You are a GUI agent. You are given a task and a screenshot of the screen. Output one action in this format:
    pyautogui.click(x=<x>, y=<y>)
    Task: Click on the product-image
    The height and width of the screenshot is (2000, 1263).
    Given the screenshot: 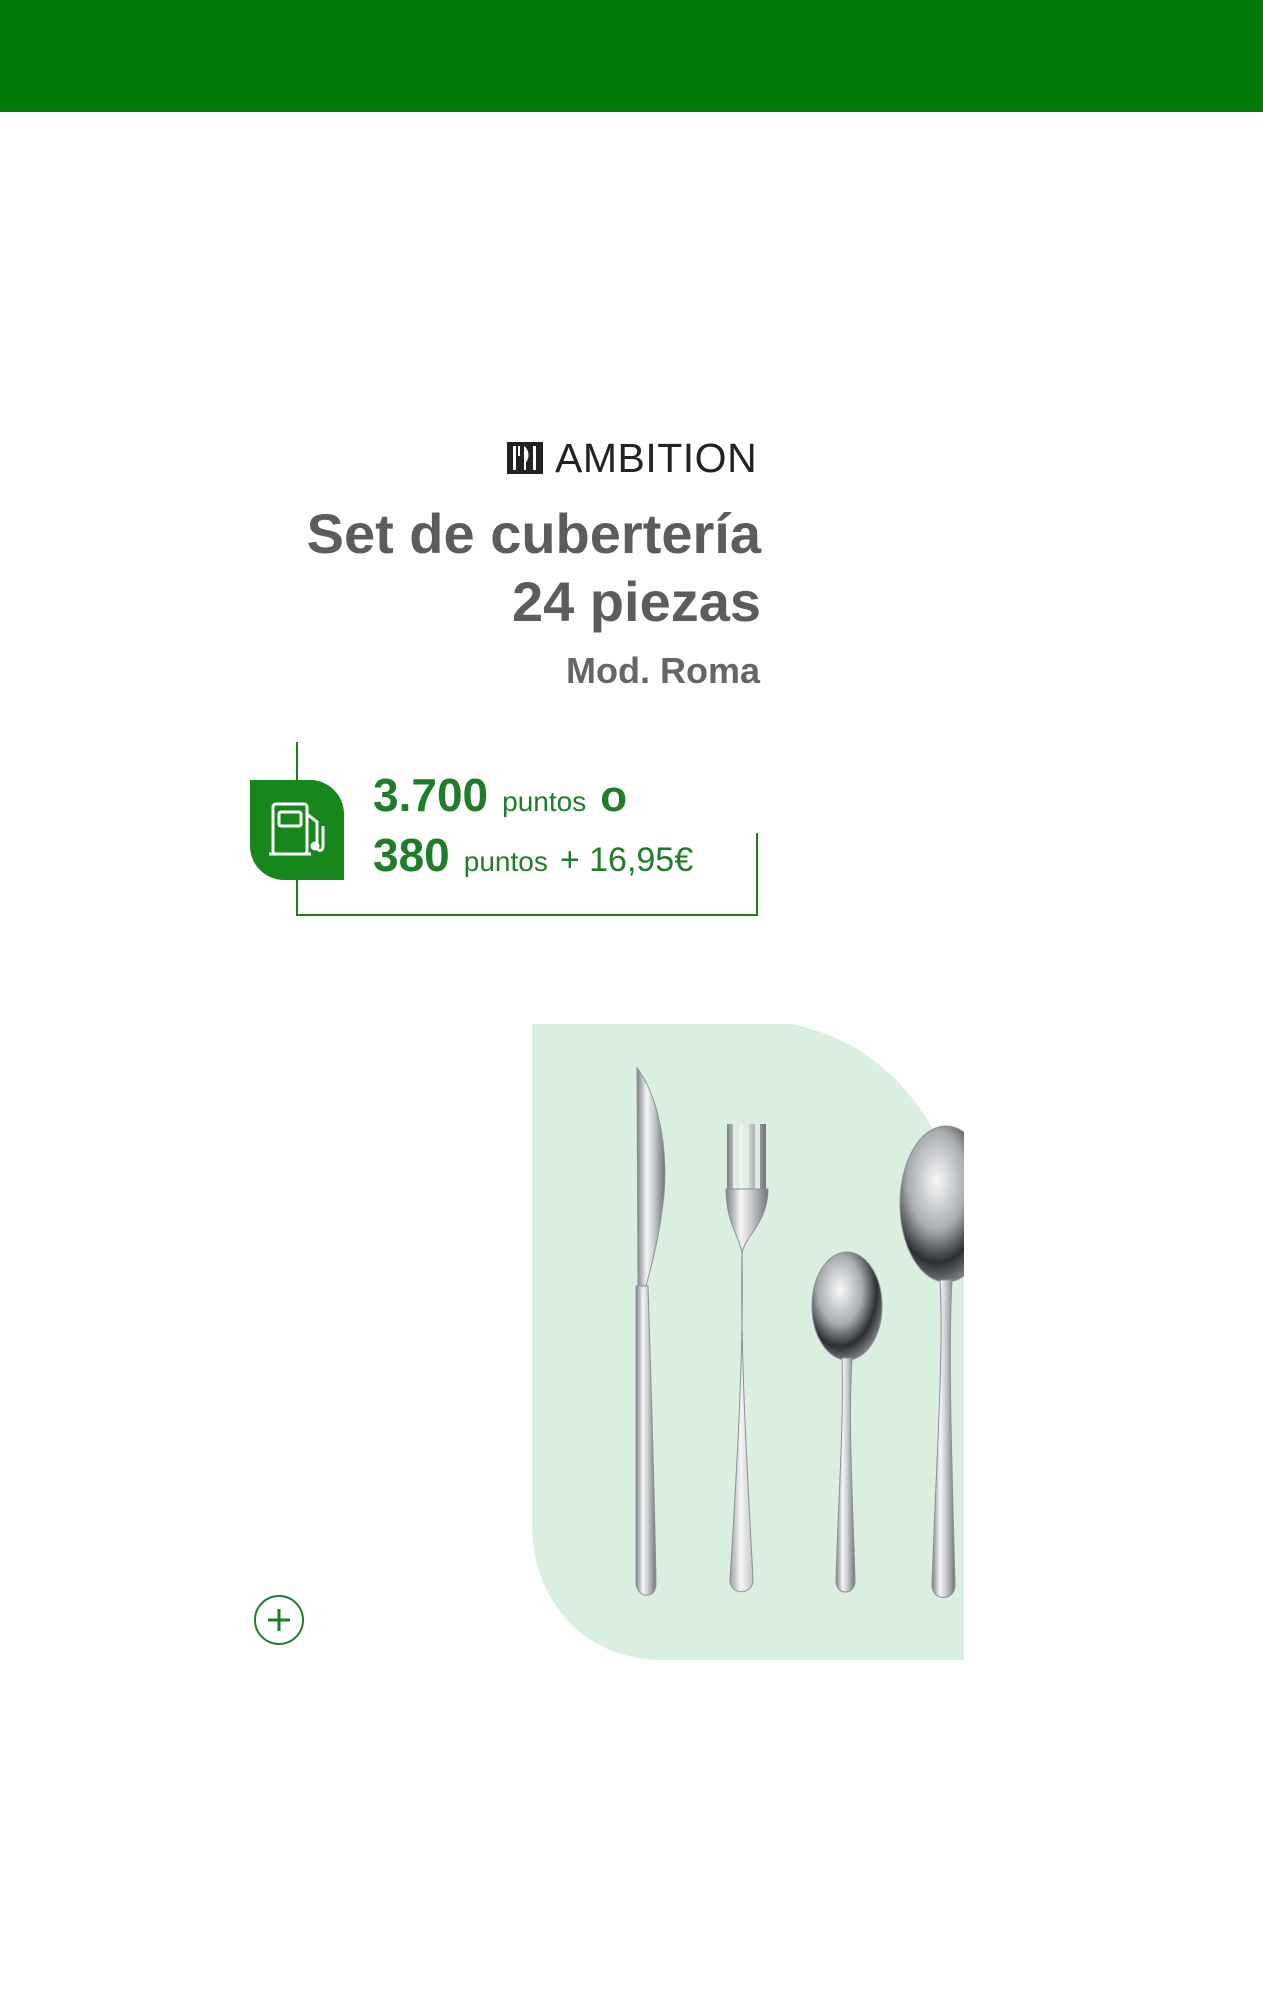 What is the action you would take?
    pyautogui.click(x=762, y=1342)
    